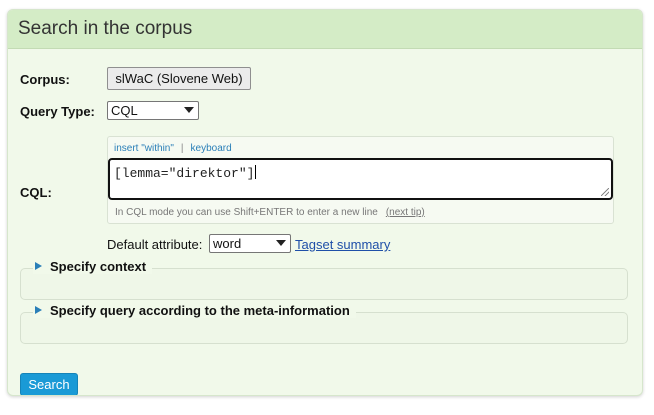  I want to click on text-caret, so click(256, 172).